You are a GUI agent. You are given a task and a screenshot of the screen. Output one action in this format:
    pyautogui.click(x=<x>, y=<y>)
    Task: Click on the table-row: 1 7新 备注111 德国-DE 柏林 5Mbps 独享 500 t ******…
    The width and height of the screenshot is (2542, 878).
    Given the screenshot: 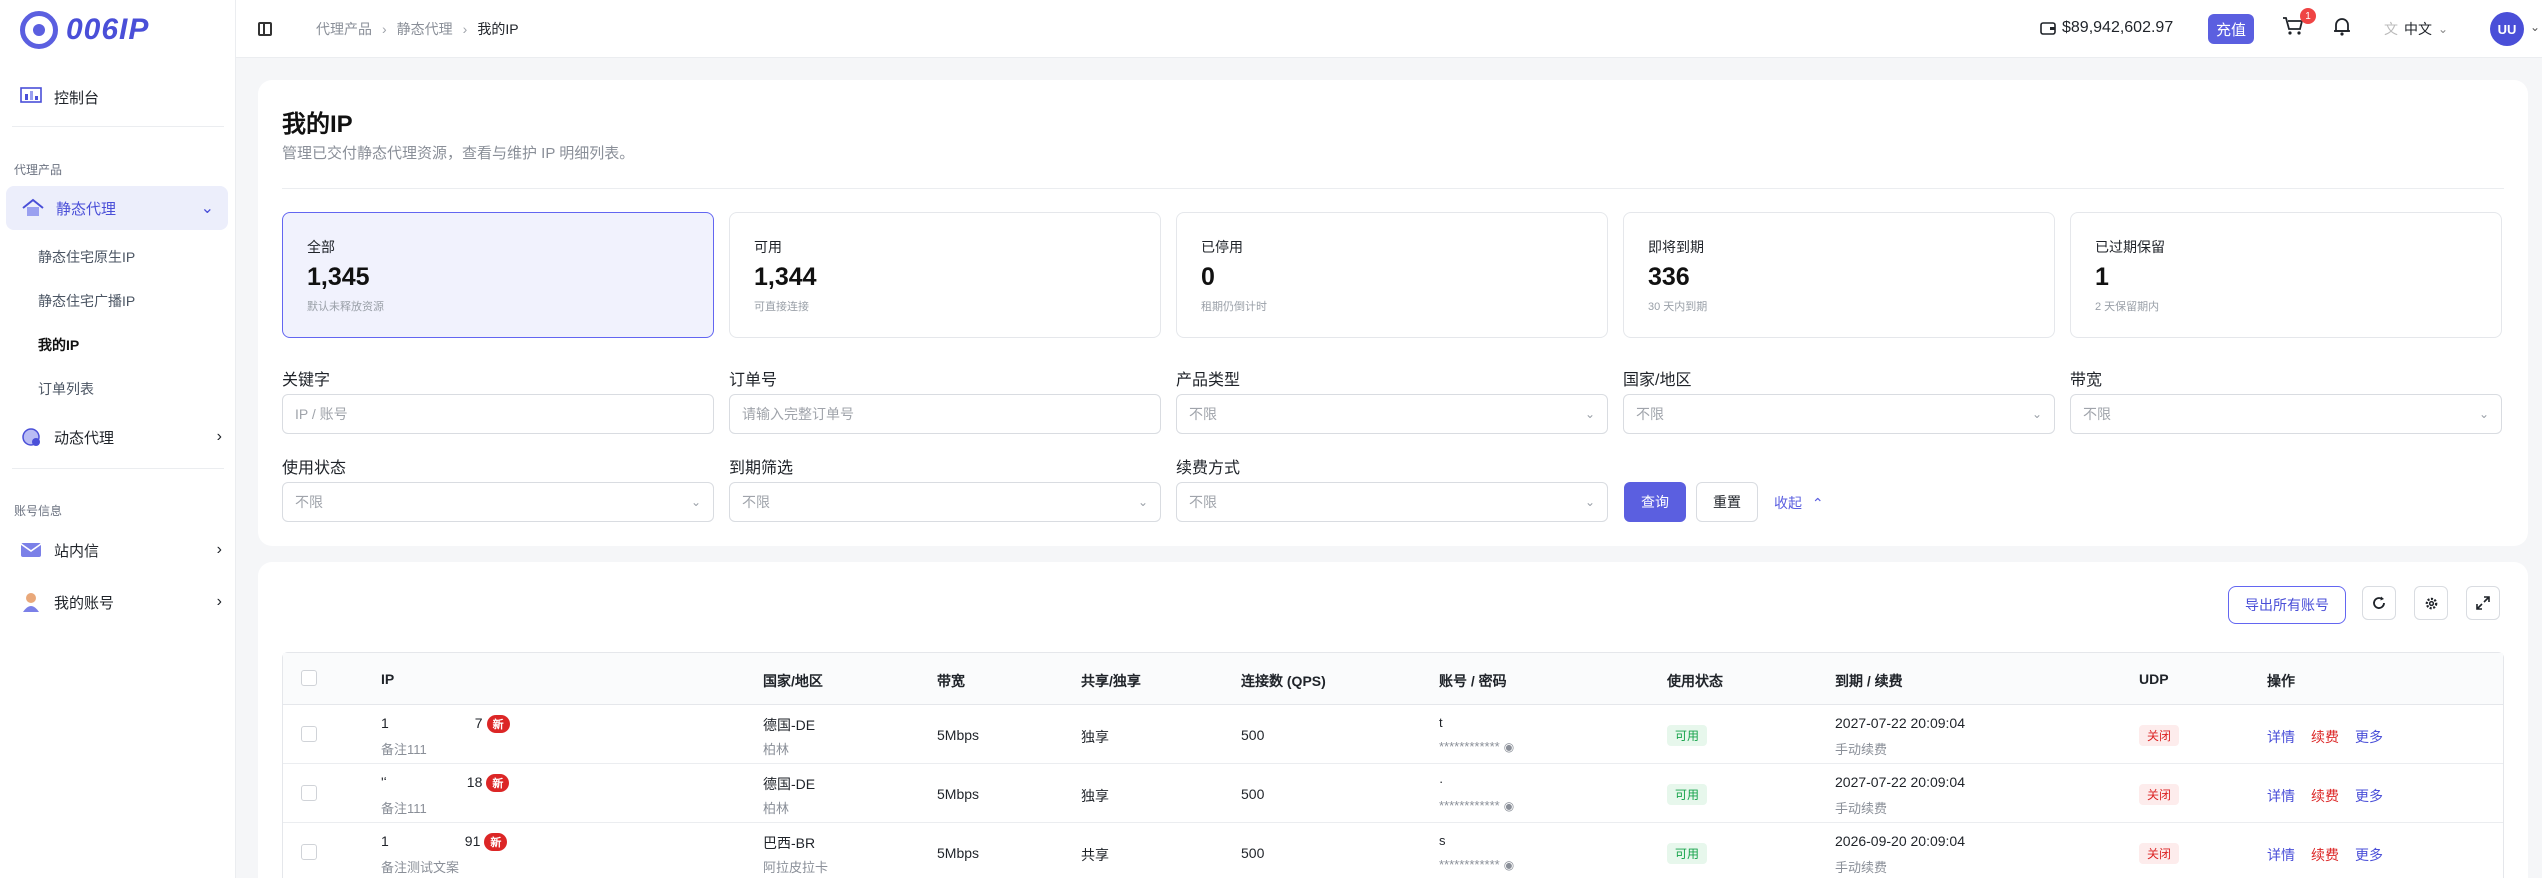 What is the action you would take?
    pyautogui.click(x=1393, y=734)
    